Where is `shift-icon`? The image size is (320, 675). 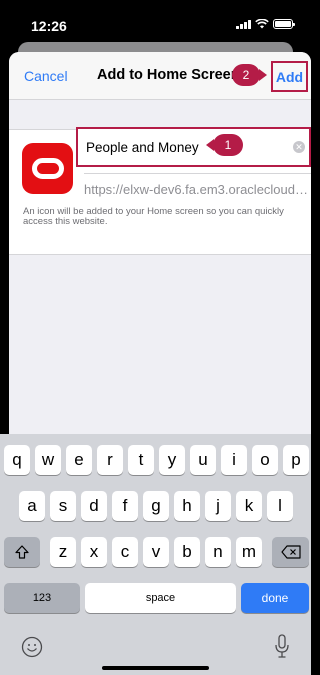
shift-icon is located at coordinates (22, 552).